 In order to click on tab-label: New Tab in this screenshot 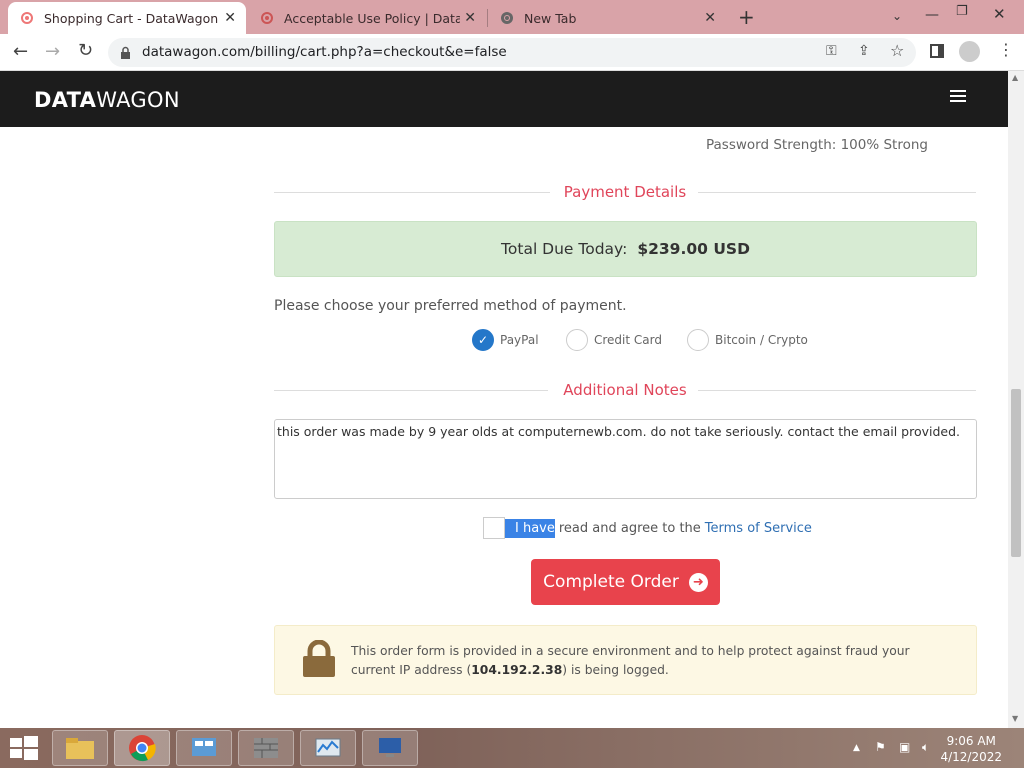, I will do `click(550, 18)`.